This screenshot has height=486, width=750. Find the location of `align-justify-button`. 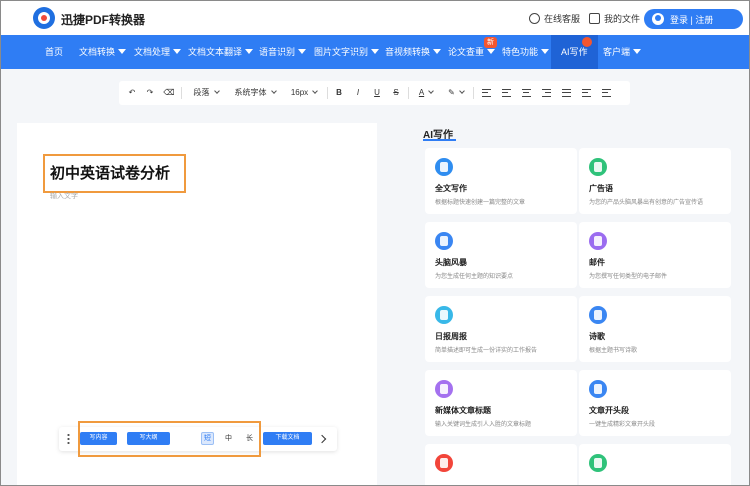

align-justify-button is located at coordinates (566, 93).